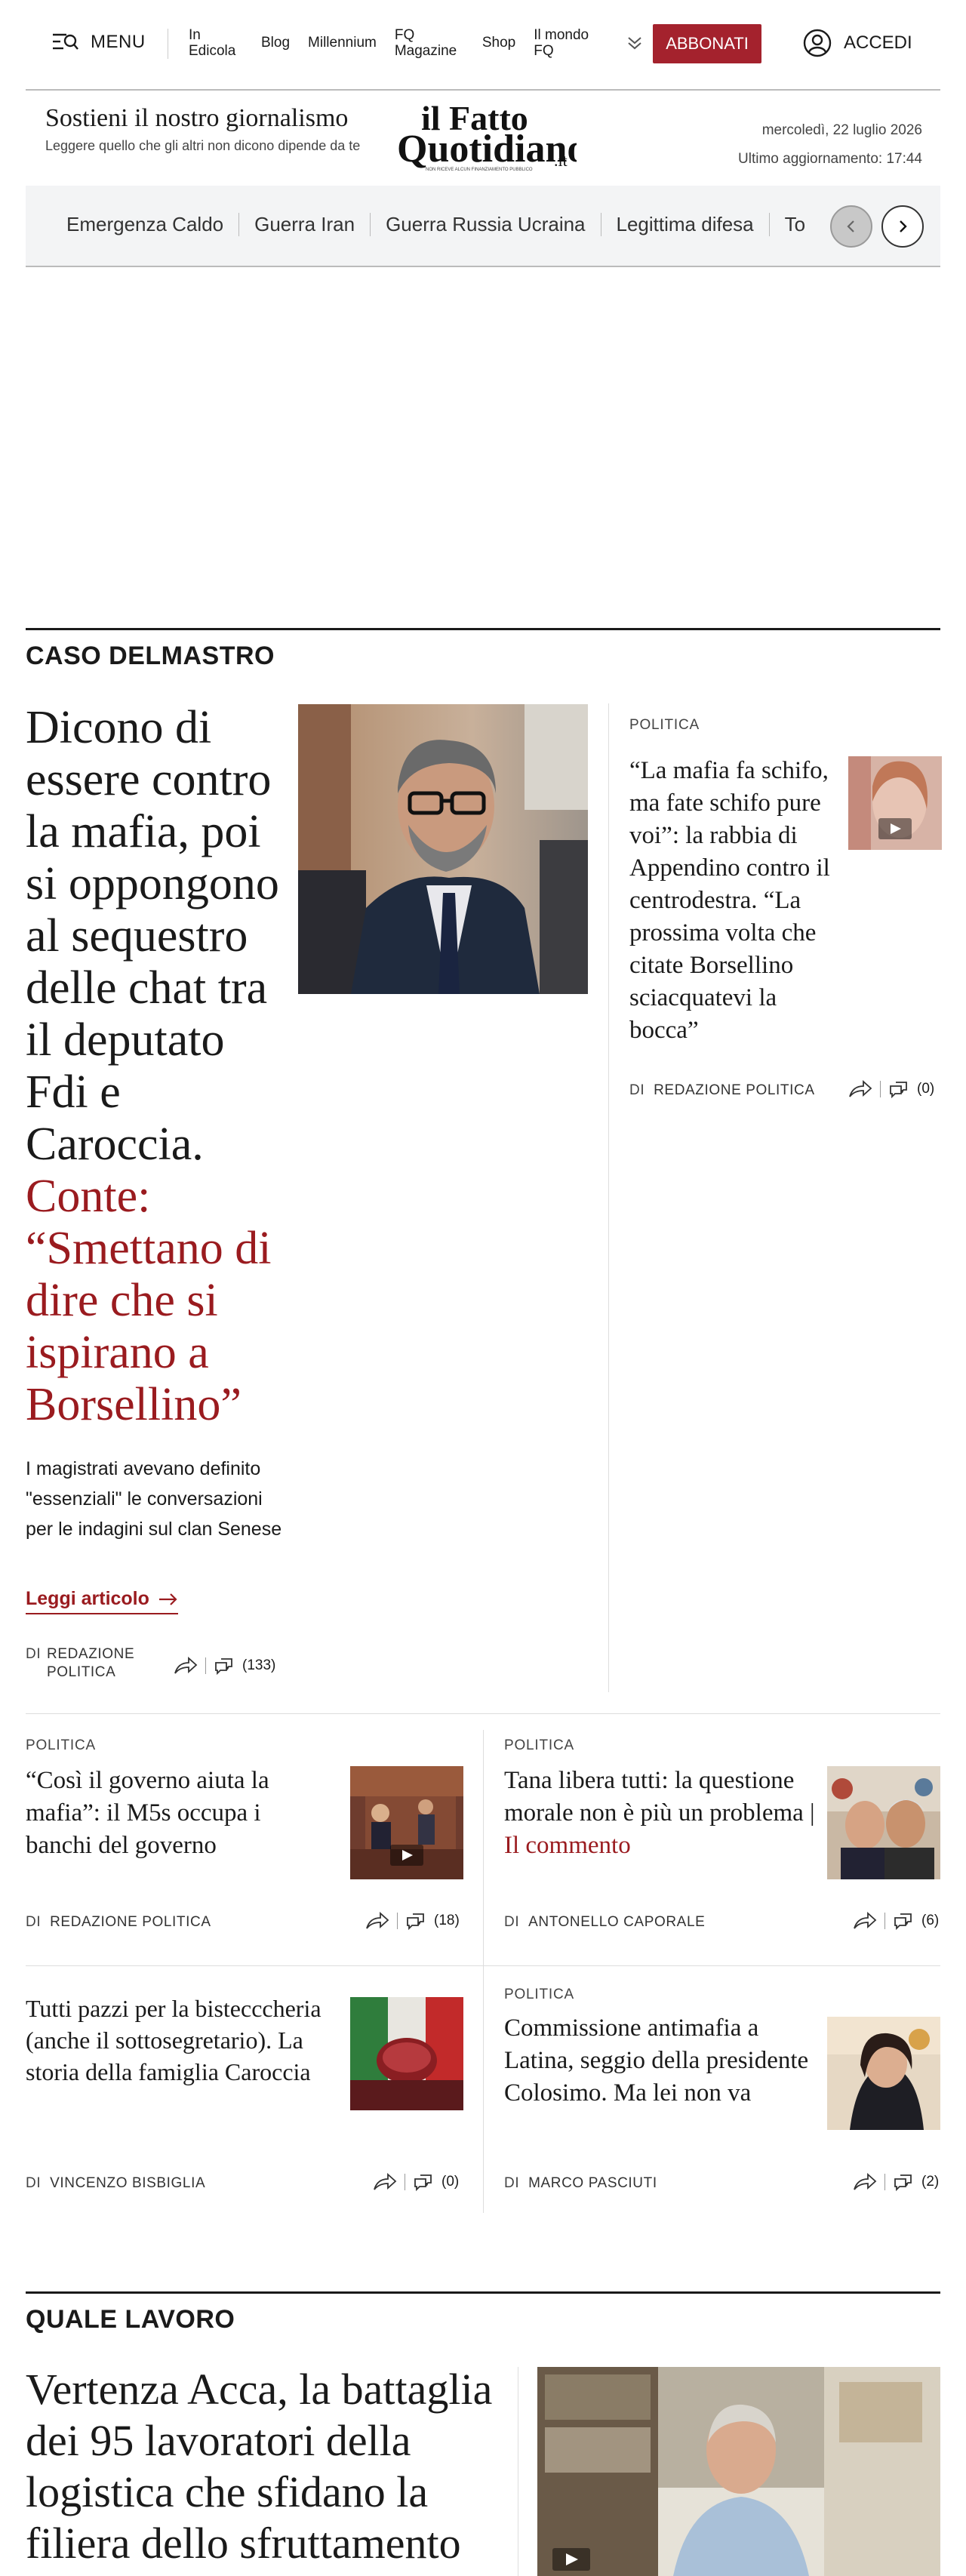 The image size is (966, 2576). I want to click on section-divider, so click(483, 629).